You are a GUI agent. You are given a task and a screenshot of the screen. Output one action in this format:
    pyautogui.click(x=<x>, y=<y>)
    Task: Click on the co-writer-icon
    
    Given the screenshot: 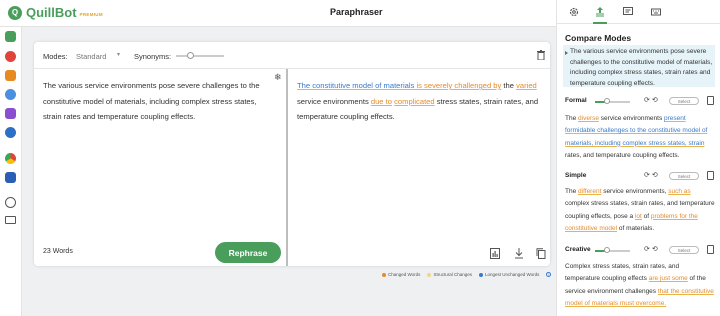 What is the action you would take?
    pyautogui.click(x=10, y=94)
    